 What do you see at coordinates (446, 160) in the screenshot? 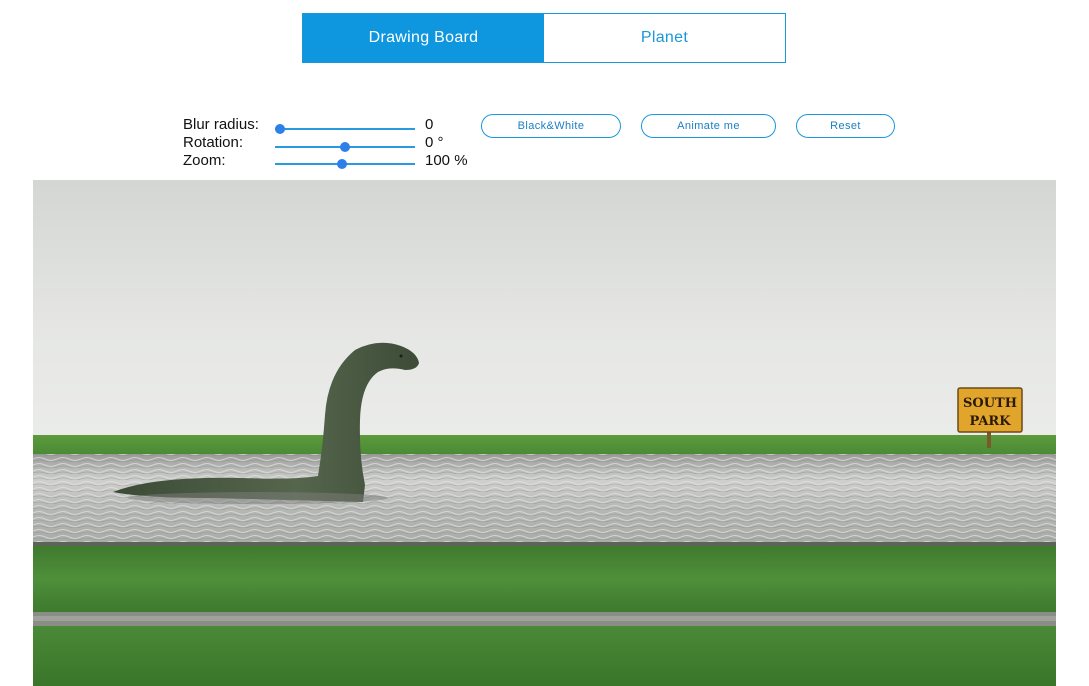
I see `zoom-value: 100 %` at bounding box center [446, 160].